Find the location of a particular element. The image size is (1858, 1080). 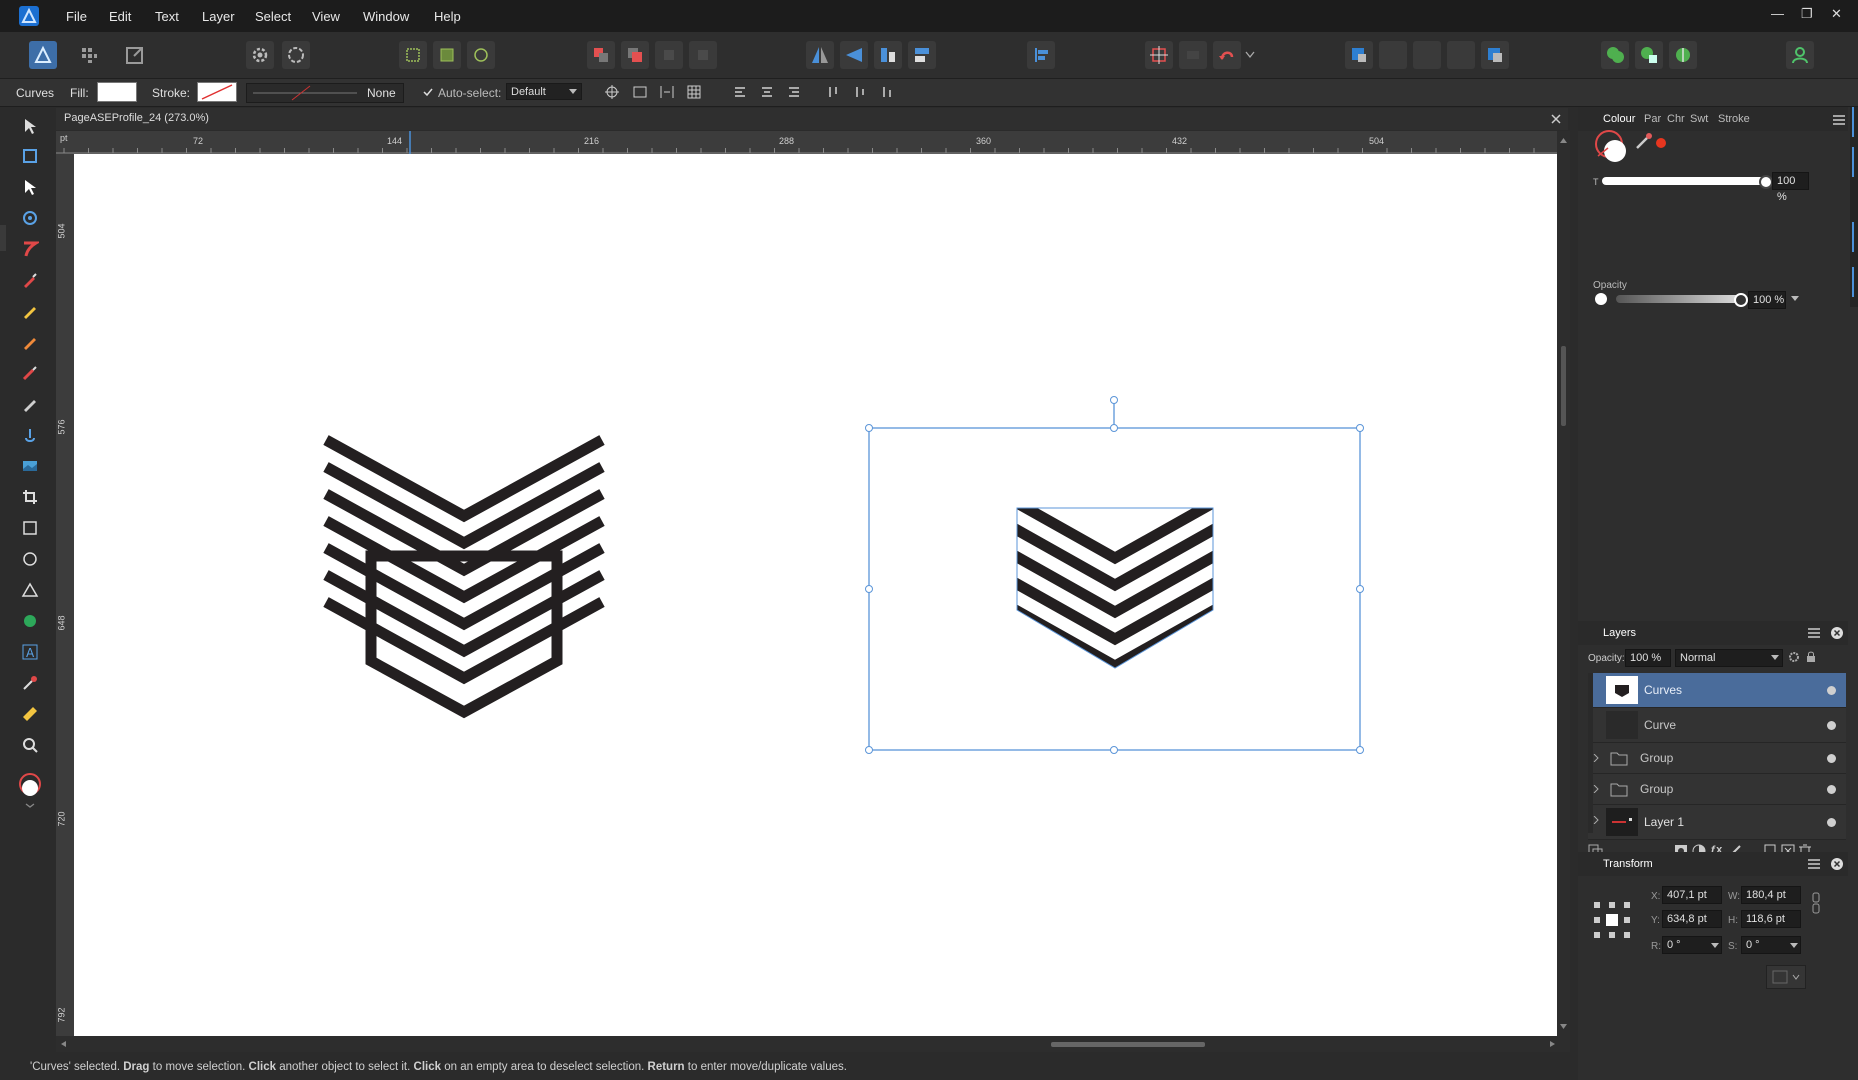

chevron-down-icon is located at coordinates (1795, 299).